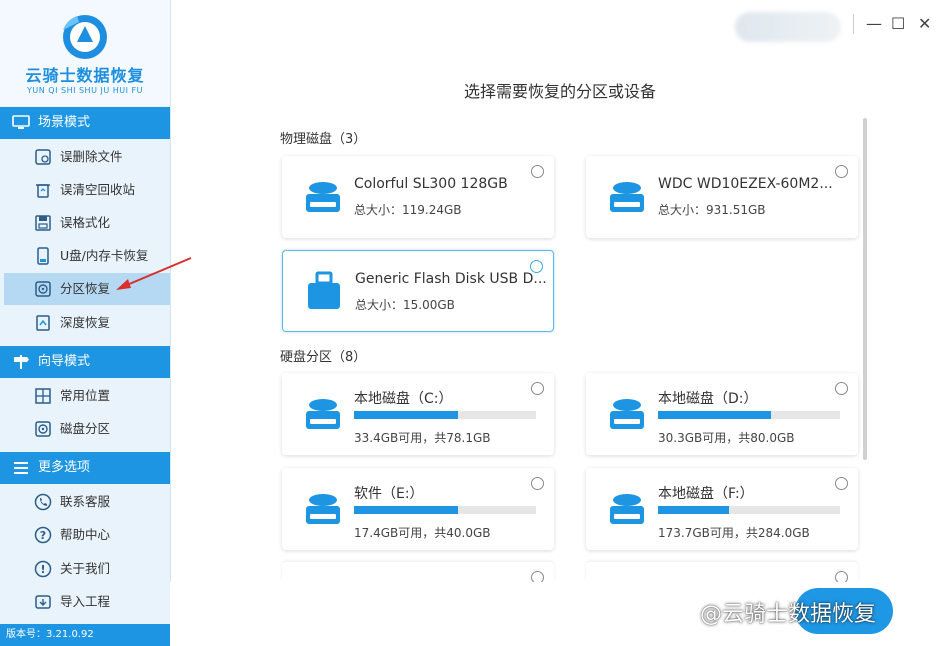 This screenshot has width=950, height=646. Describe the element at coordinates (64, 122) in the screenshot. I see `section-title: 场景模式` at that location.